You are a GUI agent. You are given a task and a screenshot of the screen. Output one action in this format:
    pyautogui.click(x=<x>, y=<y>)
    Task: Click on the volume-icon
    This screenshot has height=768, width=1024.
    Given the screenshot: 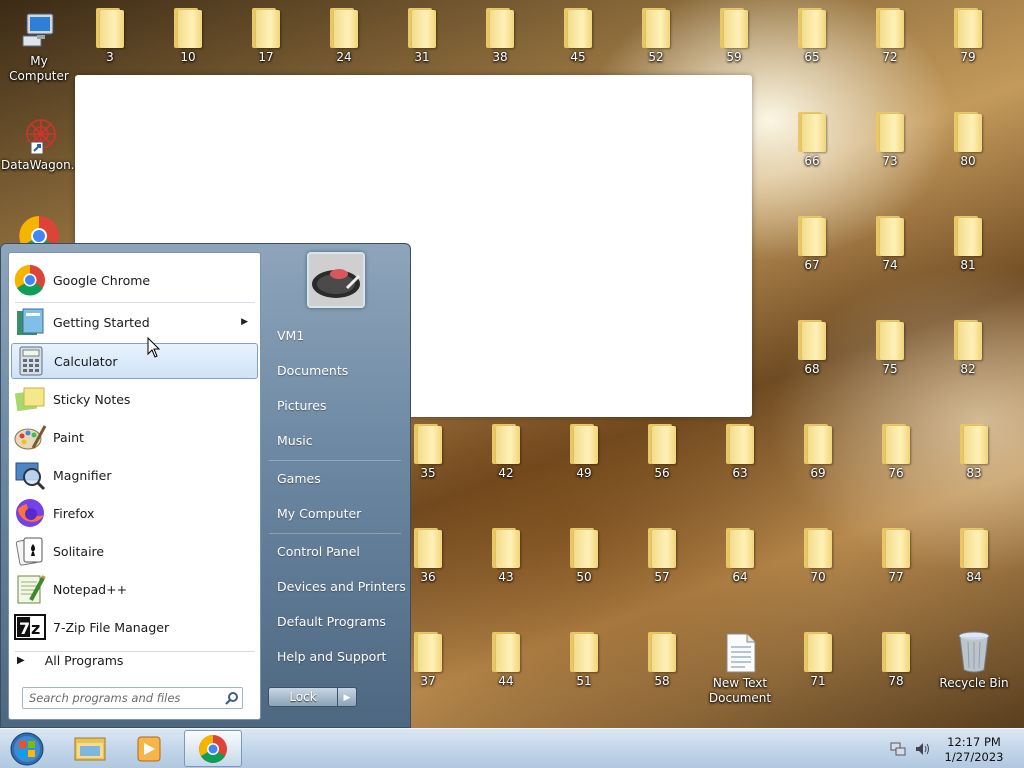 What is the action you would take?
    pyautogui.click(x=922, y=749)
    